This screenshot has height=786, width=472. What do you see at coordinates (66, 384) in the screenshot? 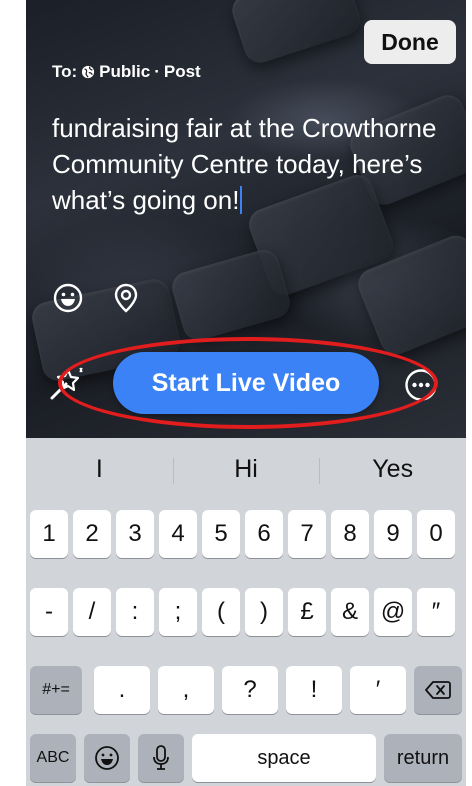
I see `magic-wand-icon` at bounding box center [66, 384].